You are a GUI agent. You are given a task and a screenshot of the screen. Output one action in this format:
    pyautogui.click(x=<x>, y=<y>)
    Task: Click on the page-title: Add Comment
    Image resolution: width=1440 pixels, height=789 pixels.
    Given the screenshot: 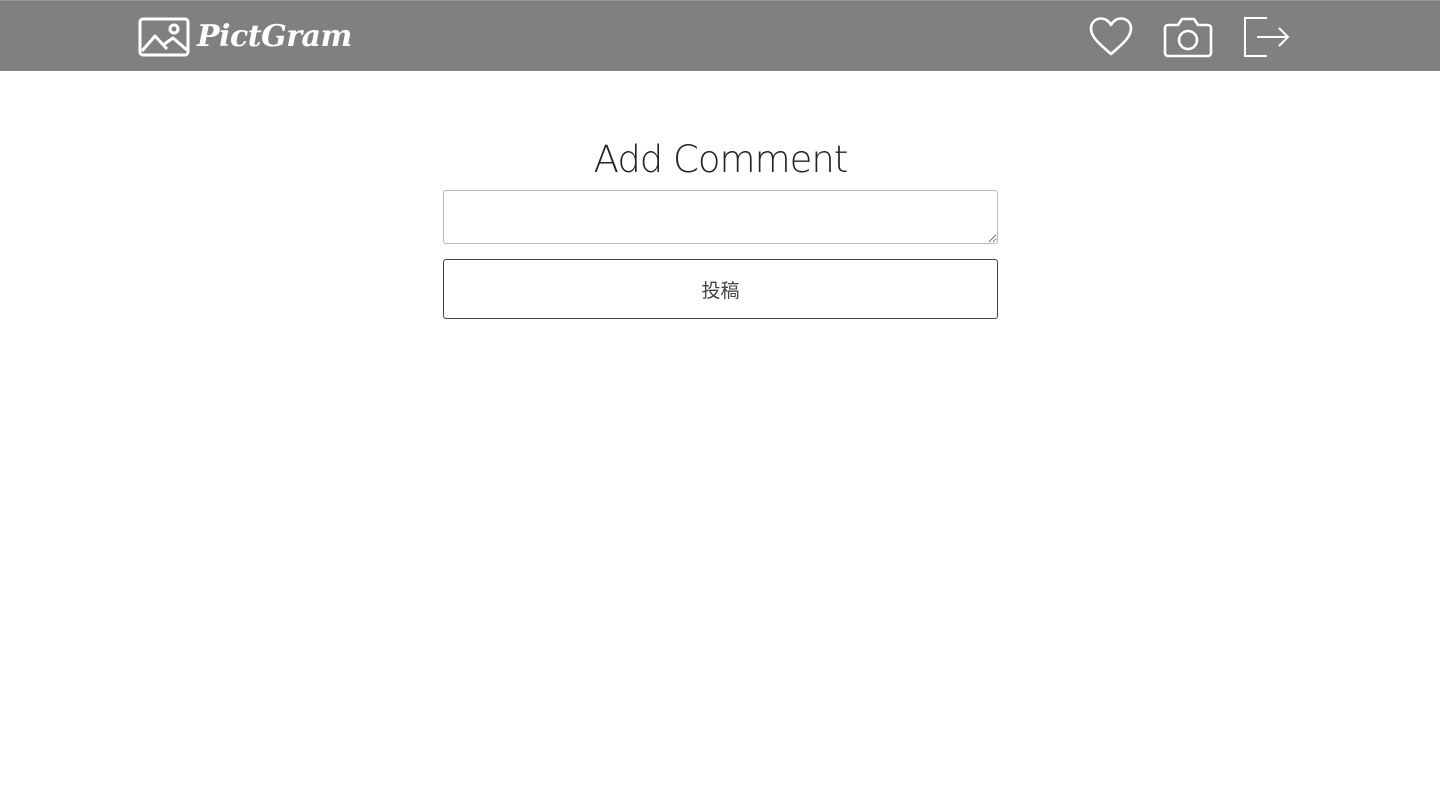 What is the action you would take?
    pyautogui.click(x=721, y=159)
    